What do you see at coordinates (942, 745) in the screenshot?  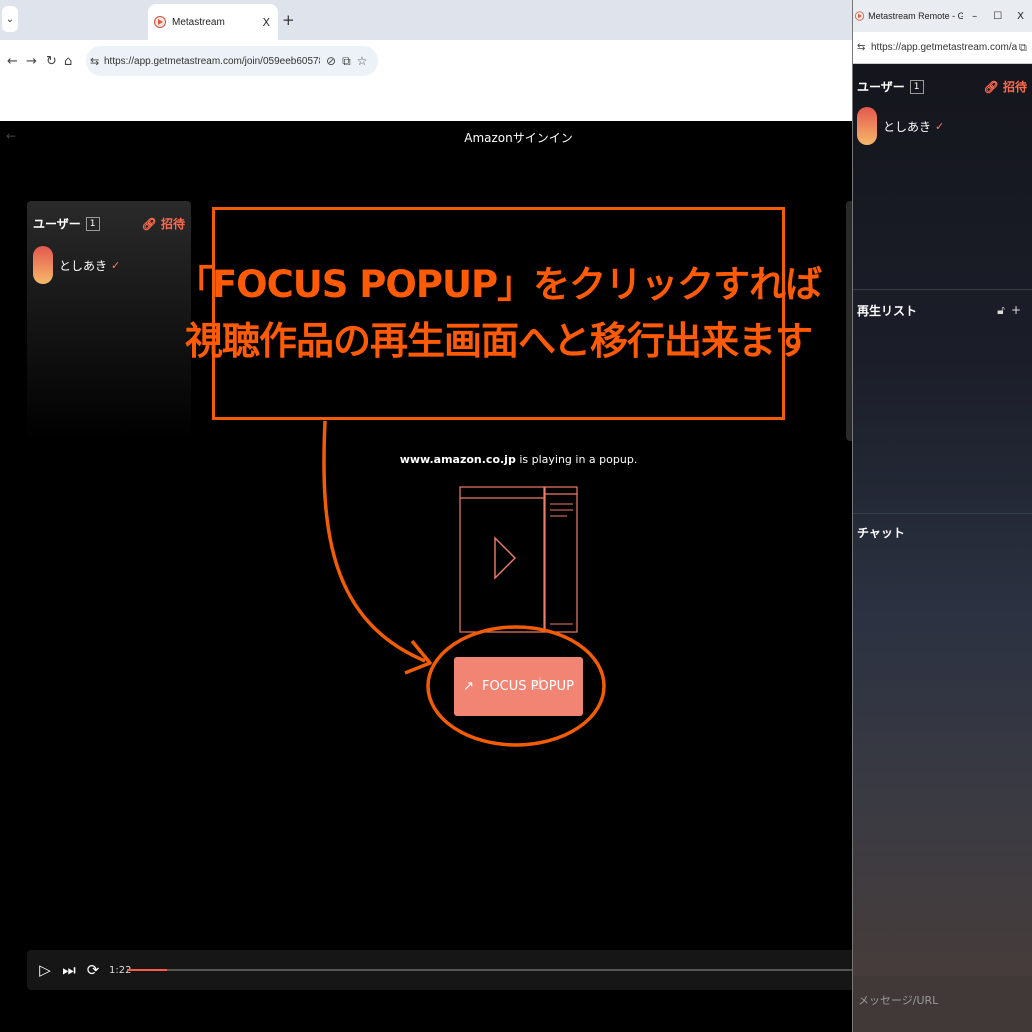 I see `remote-chat-section: チャット` at bounding box center [942, 745].